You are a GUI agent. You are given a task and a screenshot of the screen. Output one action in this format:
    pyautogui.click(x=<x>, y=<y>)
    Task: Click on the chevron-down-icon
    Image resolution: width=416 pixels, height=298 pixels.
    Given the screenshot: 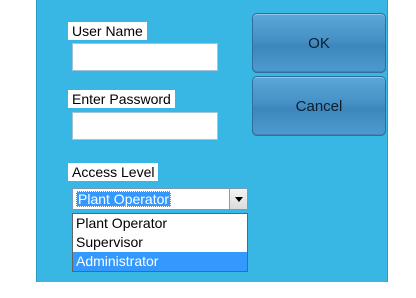 What is the action you would take?
    pyautogui.click(x=238, y=199)
    